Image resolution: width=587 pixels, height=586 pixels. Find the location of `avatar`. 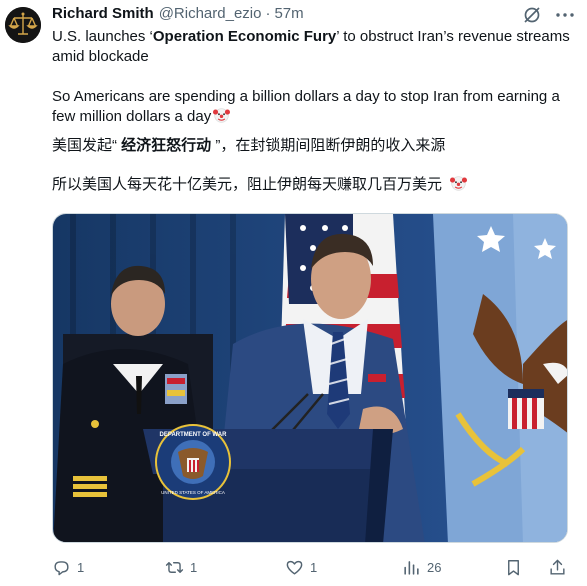

avatar is located at coordinates (23, 25).